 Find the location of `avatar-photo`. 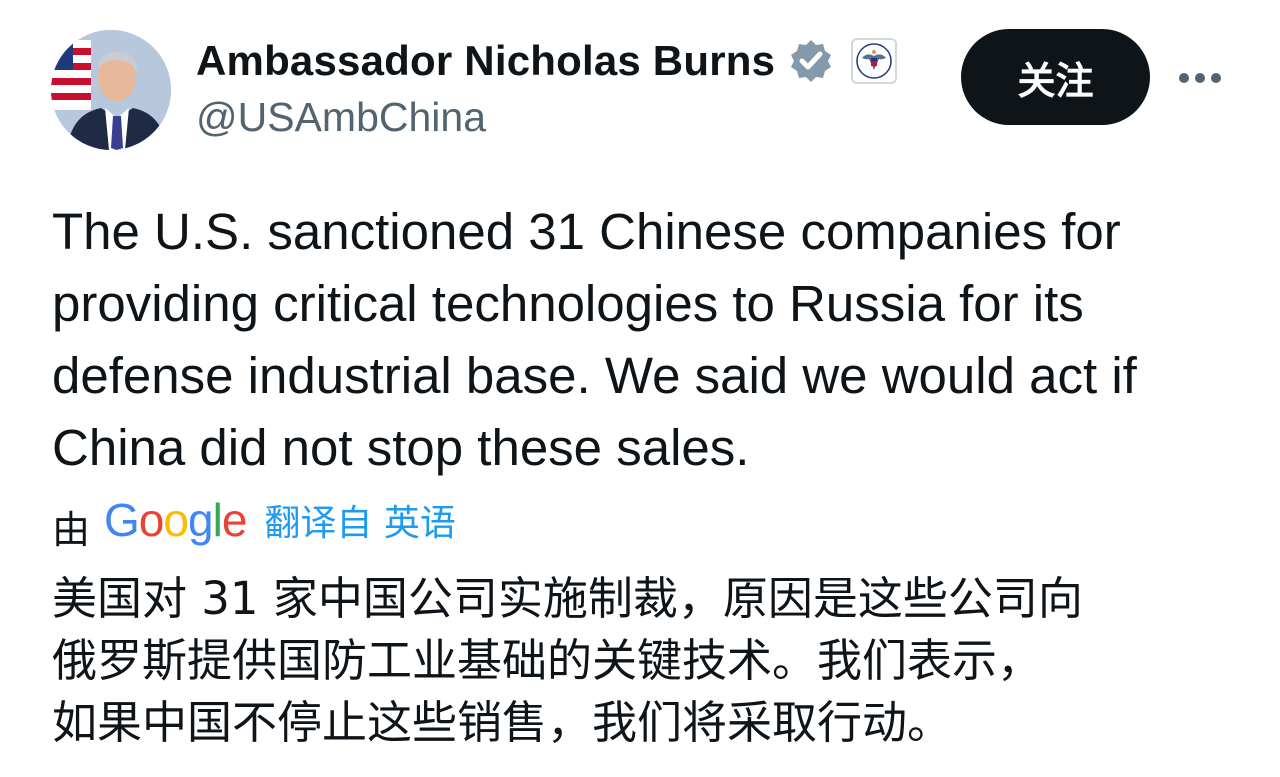

avatar-photo is located at coordinates (111, 90).